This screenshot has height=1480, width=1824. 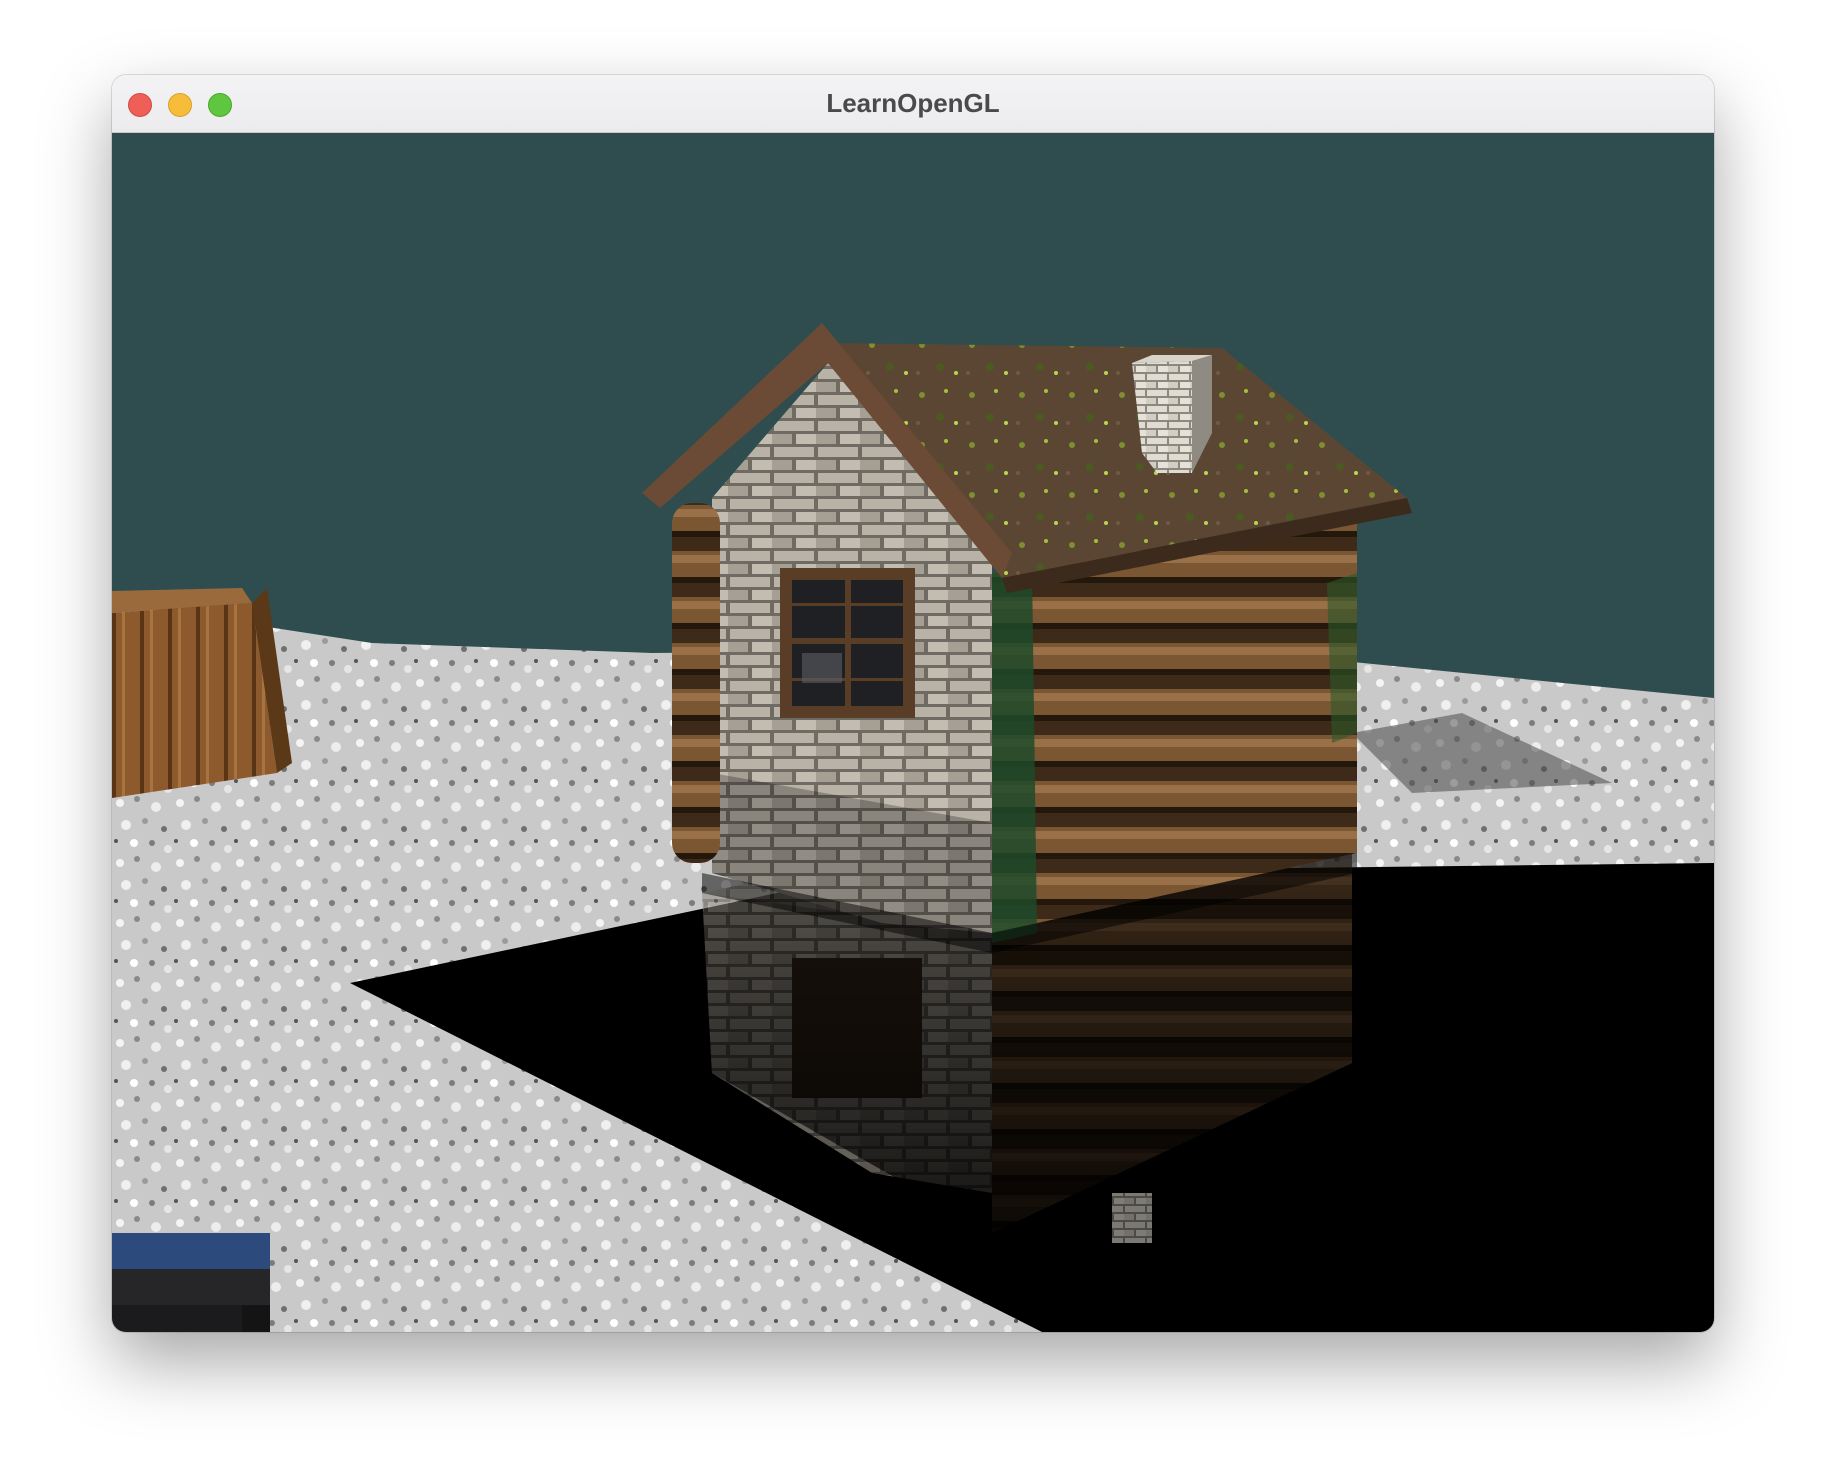 What do you see at coordinates (191, 1318) in the screenshot?
I see `imgui-content` at bounding box center [191, 1318].